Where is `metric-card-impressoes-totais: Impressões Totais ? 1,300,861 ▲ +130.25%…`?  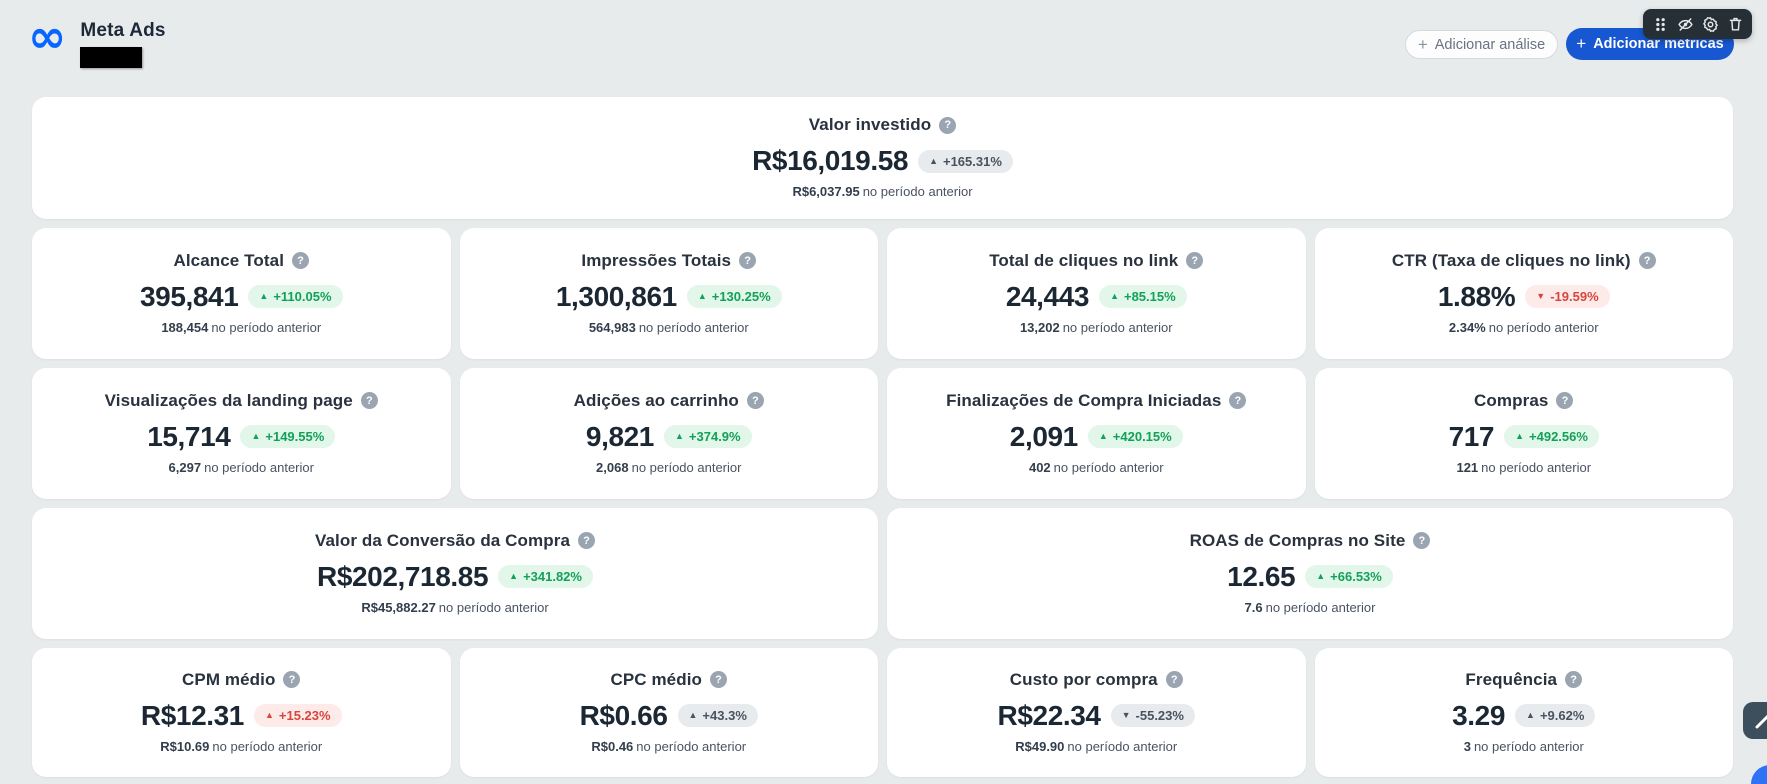
metric-card-impressoes-totais: Impressões Totais ? 1,300,861 ▲ +130.25%… is located at coordinates (668, 293).